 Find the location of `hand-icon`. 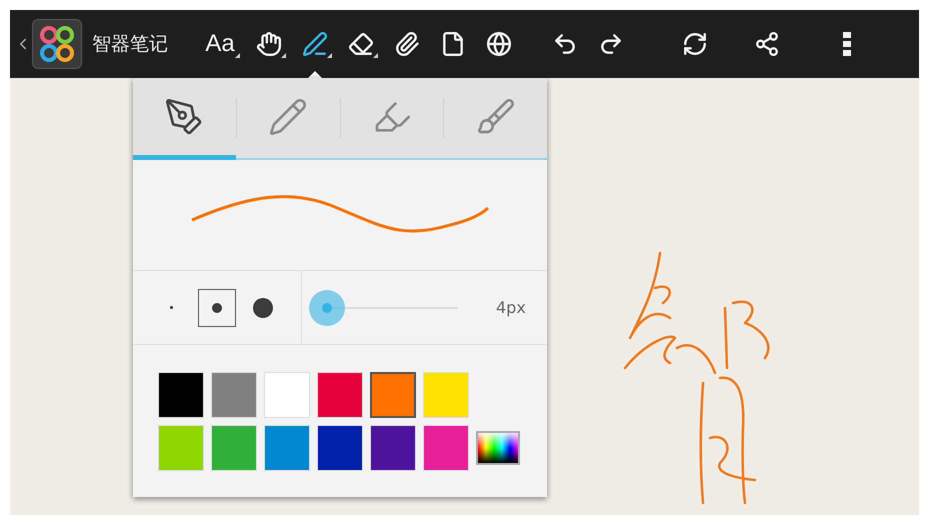

hand-icon is located at coordinates (269, 44).